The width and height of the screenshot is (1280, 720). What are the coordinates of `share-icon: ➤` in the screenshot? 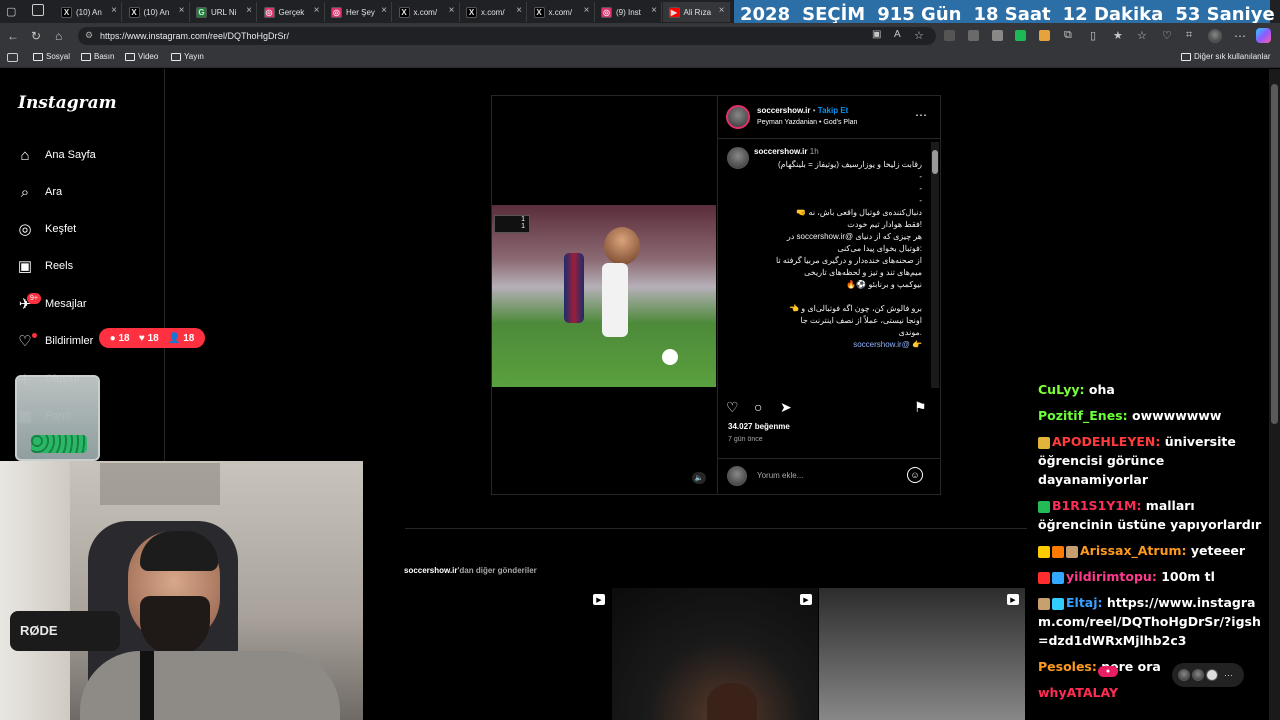 It's located at (786, 407).